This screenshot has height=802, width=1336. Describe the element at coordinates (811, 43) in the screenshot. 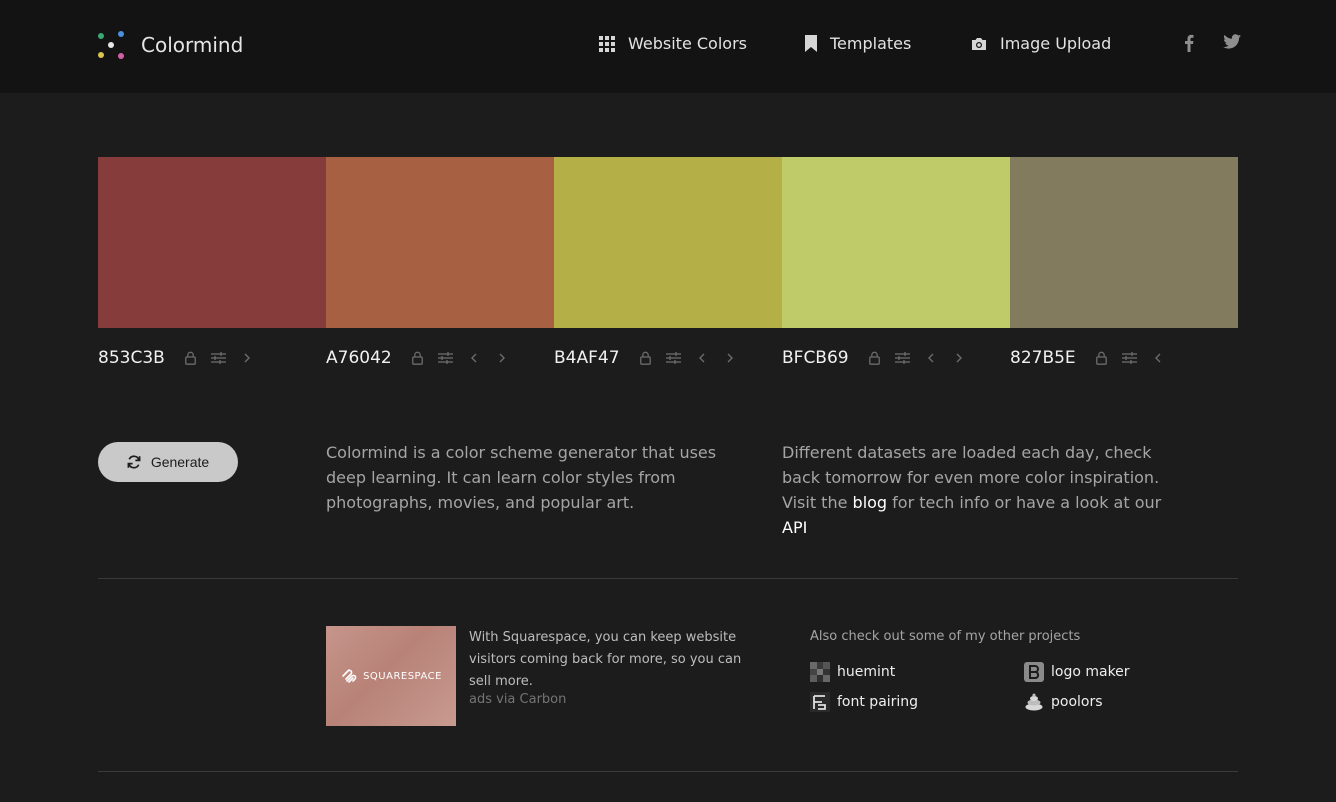

I see `bookmark-icon` at that location.